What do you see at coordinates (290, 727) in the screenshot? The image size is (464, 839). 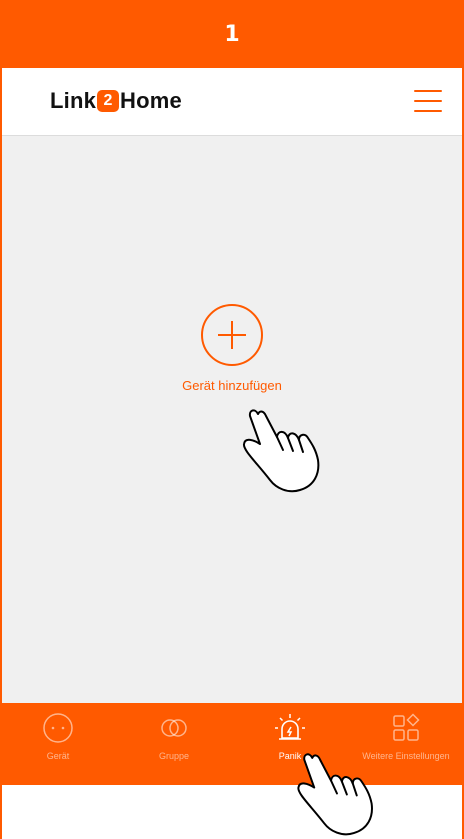 I see `alarm-siren-icon` at bounding box center [290, 727].